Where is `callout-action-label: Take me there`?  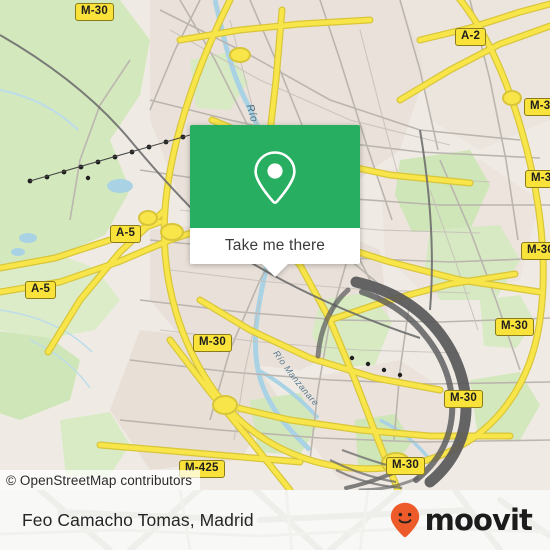 callout-action-label: Take me there is located at coordinates (275, 245).